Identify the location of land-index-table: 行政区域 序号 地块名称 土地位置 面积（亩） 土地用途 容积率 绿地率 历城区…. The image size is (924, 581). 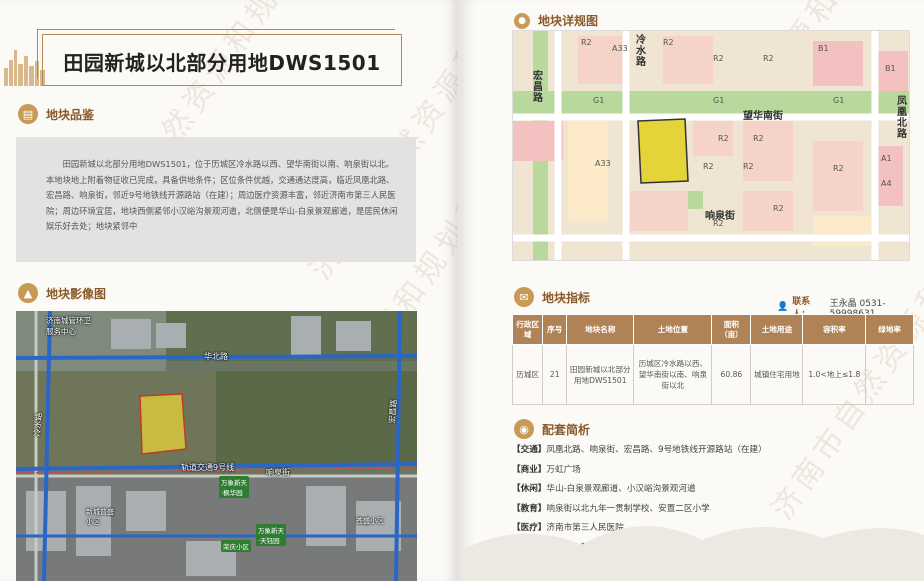
(712, 359).